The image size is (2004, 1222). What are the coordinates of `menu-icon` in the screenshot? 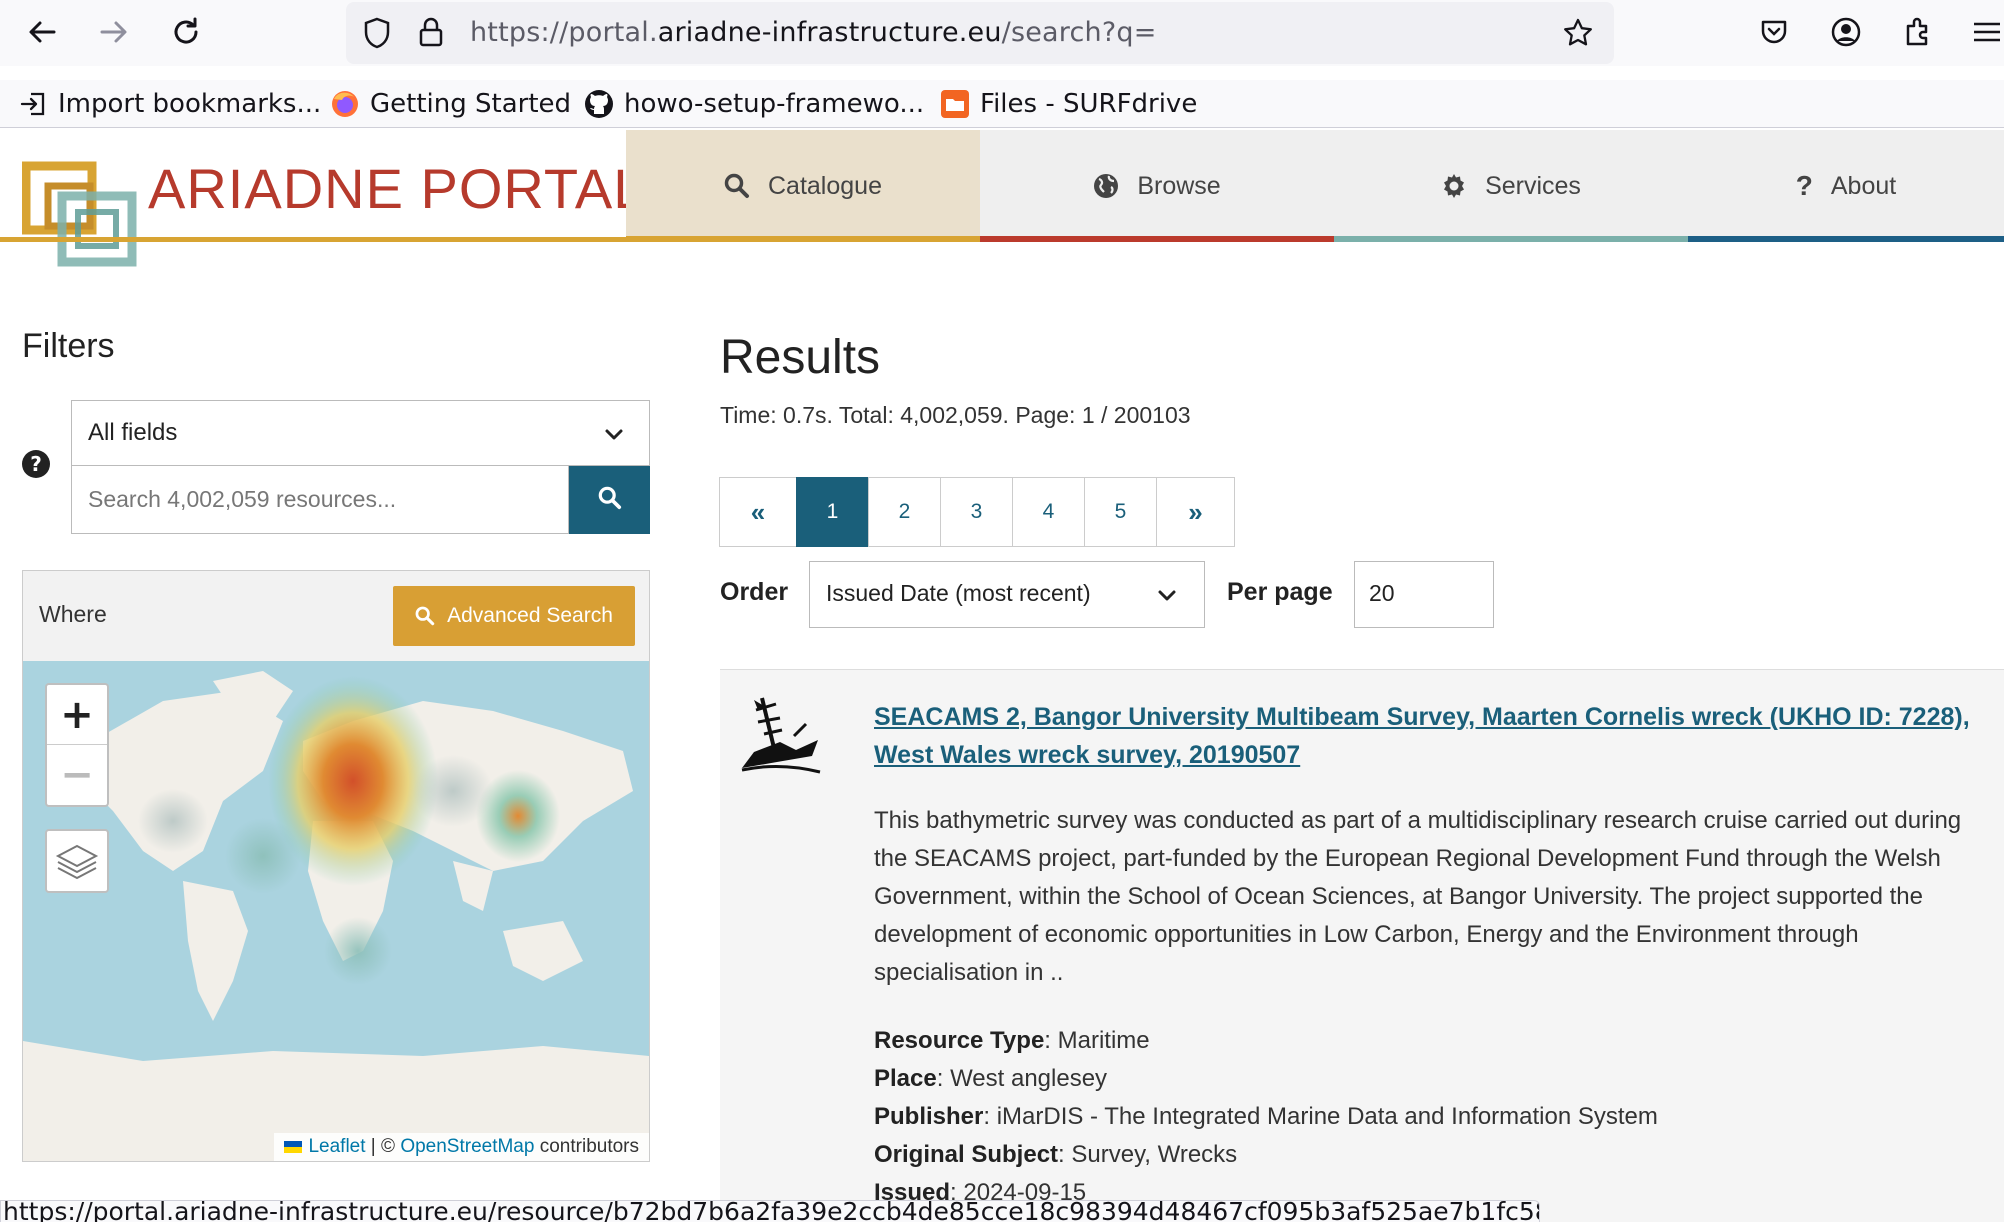 It's located at (1987, 32).